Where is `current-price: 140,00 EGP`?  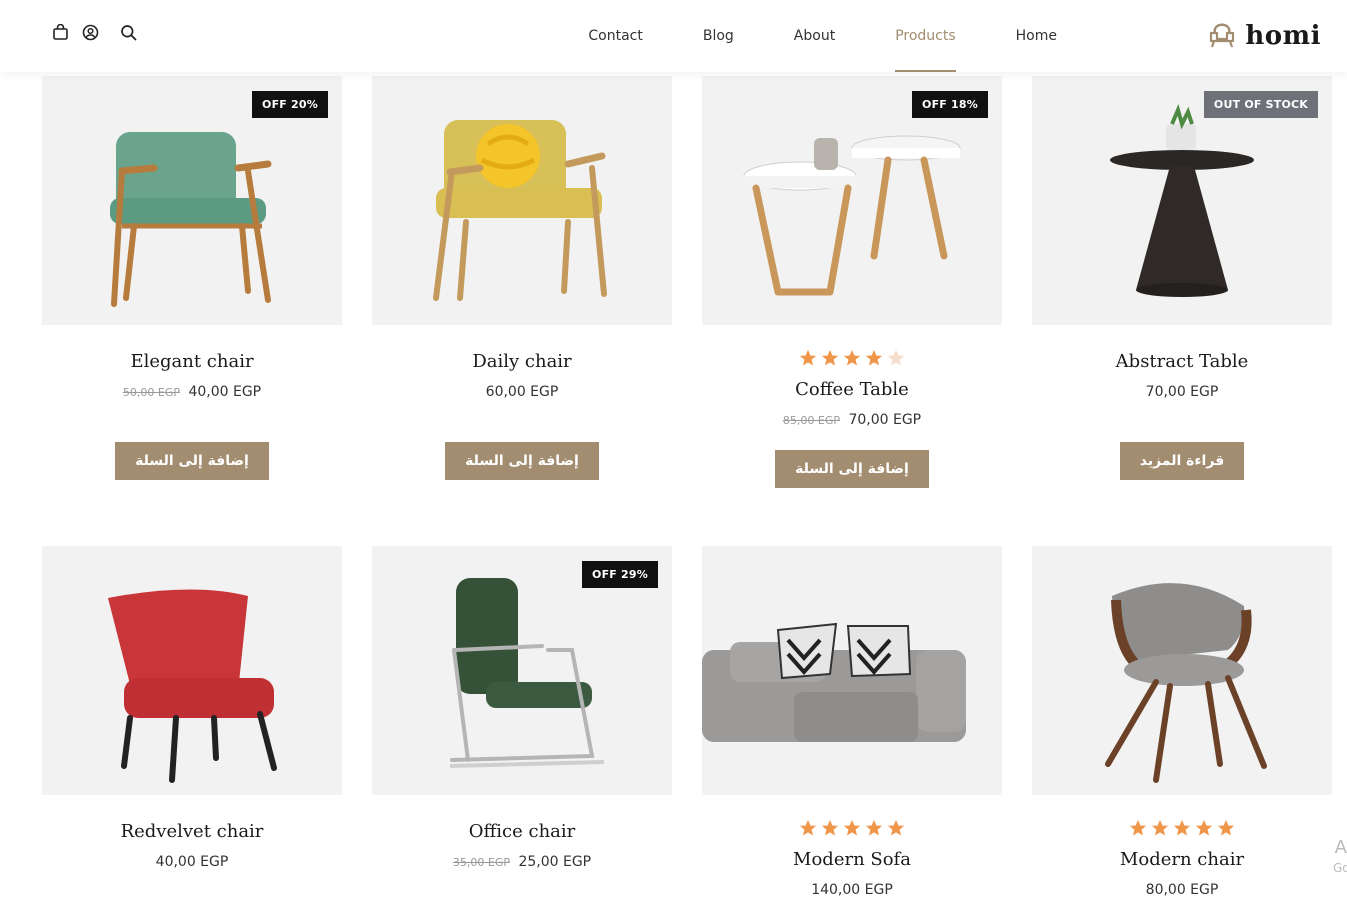
current-price: 140,00 EGP is located at coordinates (852, 890).